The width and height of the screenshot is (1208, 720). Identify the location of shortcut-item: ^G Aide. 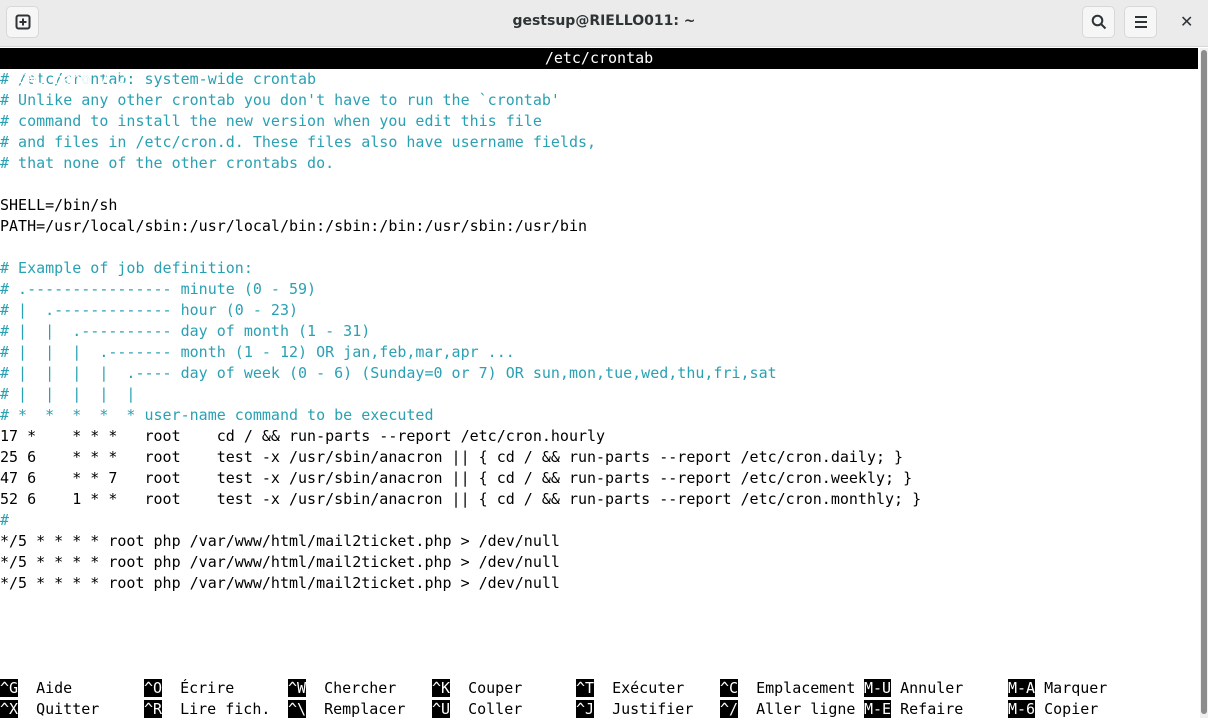
(36, 688).